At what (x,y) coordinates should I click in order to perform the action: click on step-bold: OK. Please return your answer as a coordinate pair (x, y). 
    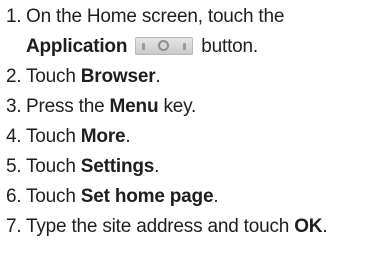
    Looking at the image, I should click on (308, 226).